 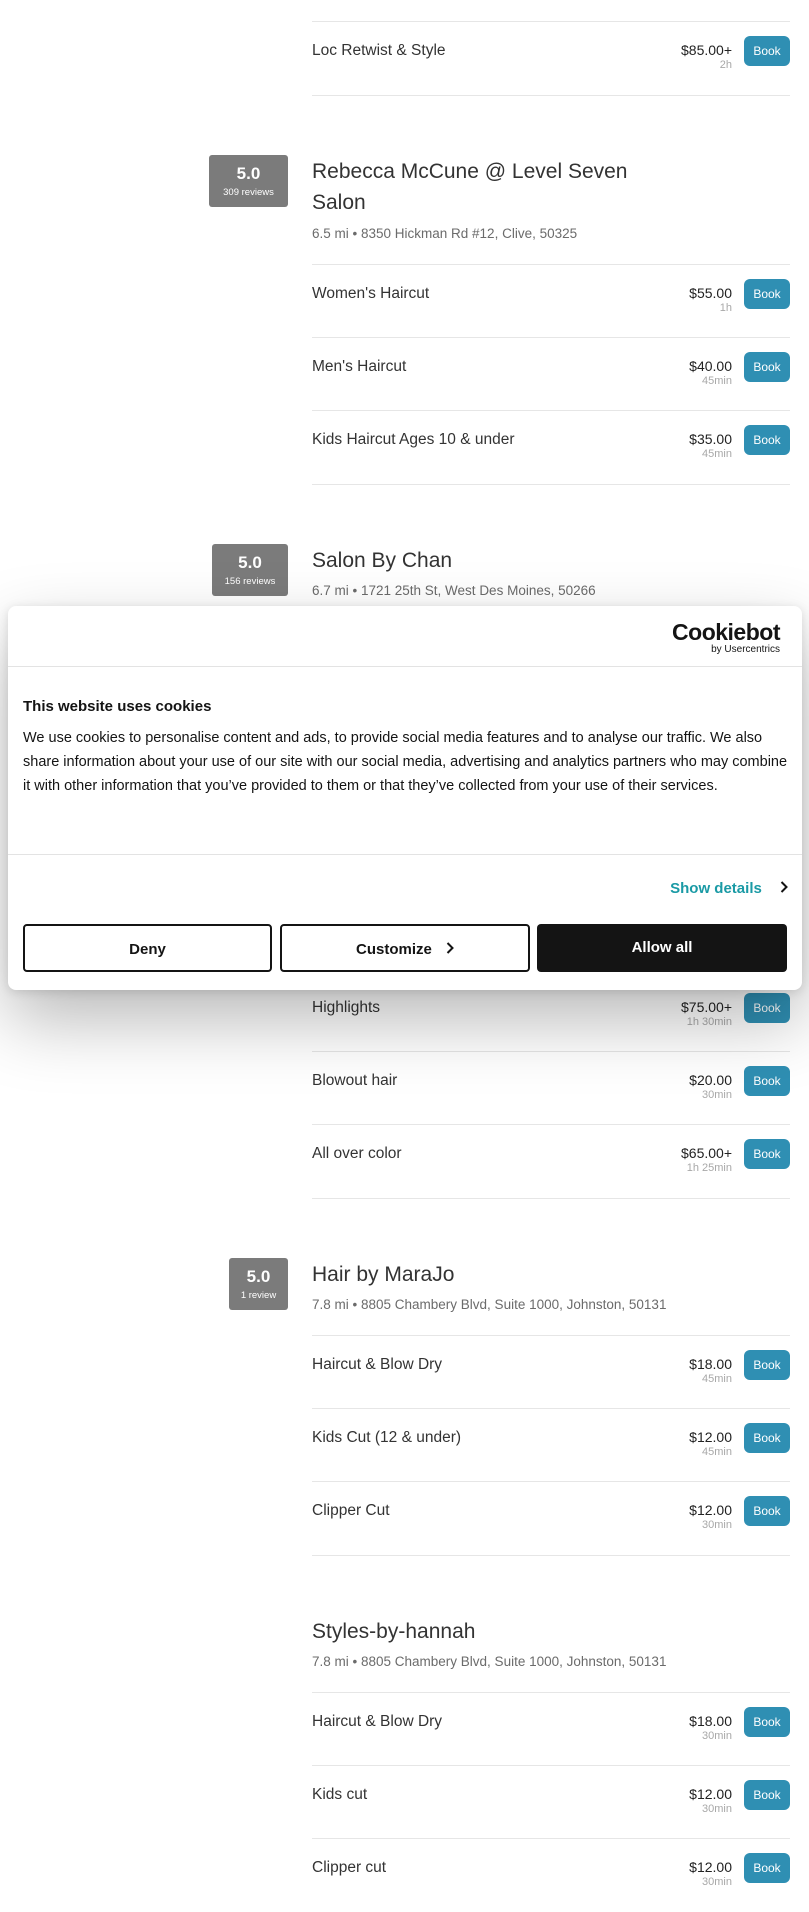 I want to click on service-row: Kids cut $12.00 30min Book, so click(x=551, y=1802).